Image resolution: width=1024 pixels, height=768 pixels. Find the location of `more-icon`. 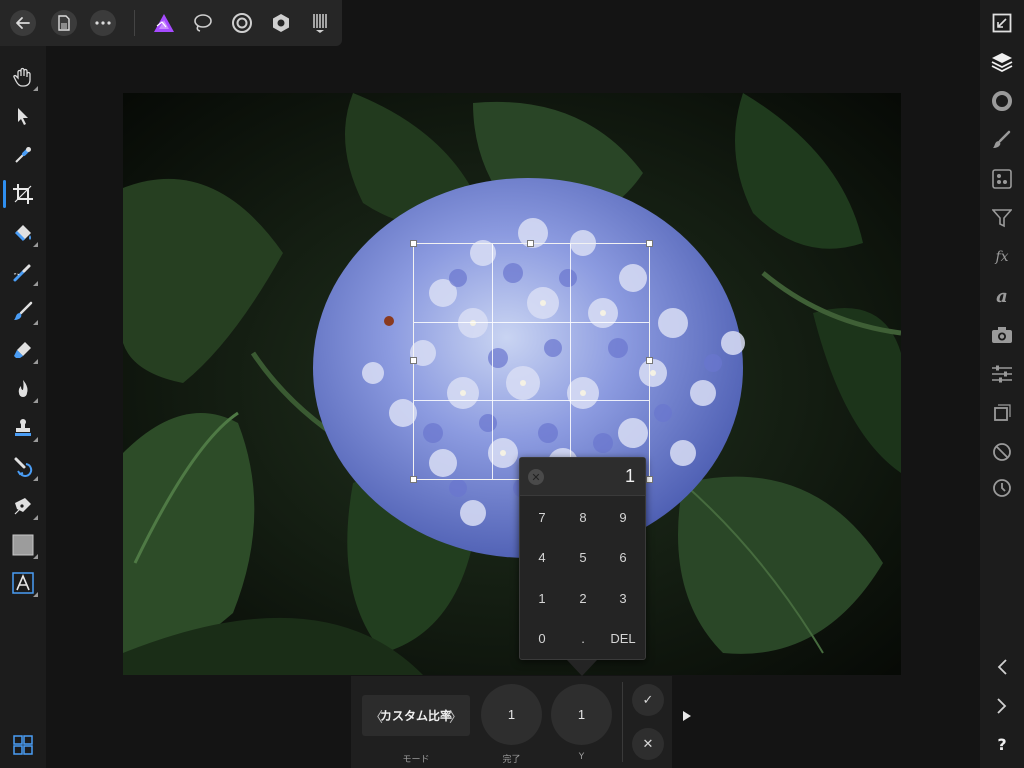

more-icon is located at coordinates (103, 23).